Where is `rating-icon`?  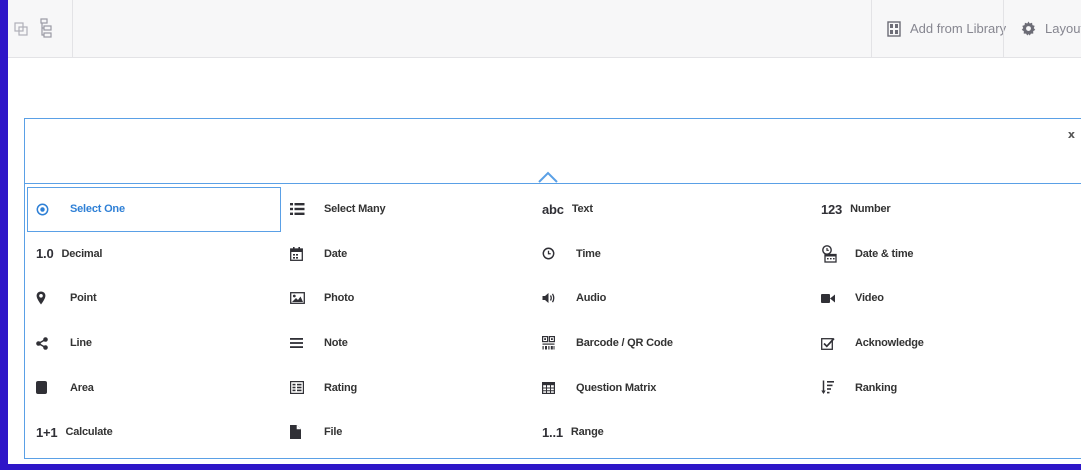 rating-icon is located at coordinates (302, 388).